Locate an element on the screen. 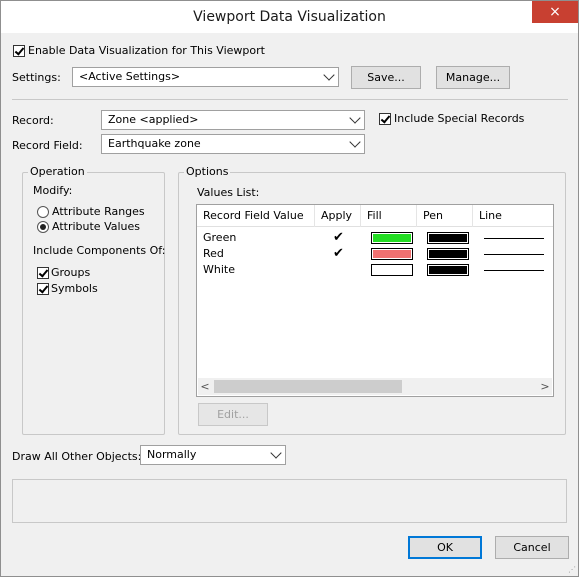 Image resolution: width=579 pixels, height=577 pixels. record-field-dropdown-value: Earthquake zone is located at coordinates (154, 143).